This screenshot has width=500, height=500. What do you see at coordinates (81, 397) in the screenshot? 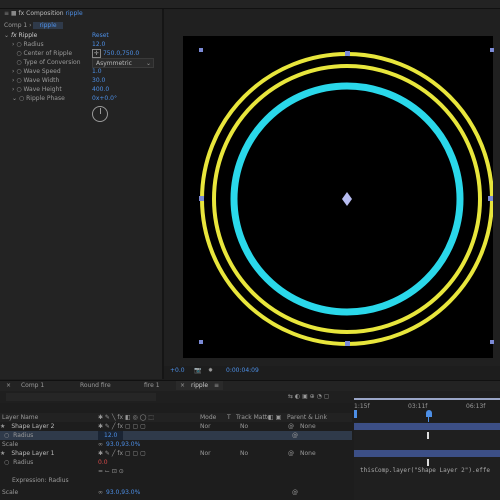
I see `timecode-field` at bounding box center [81, 397].